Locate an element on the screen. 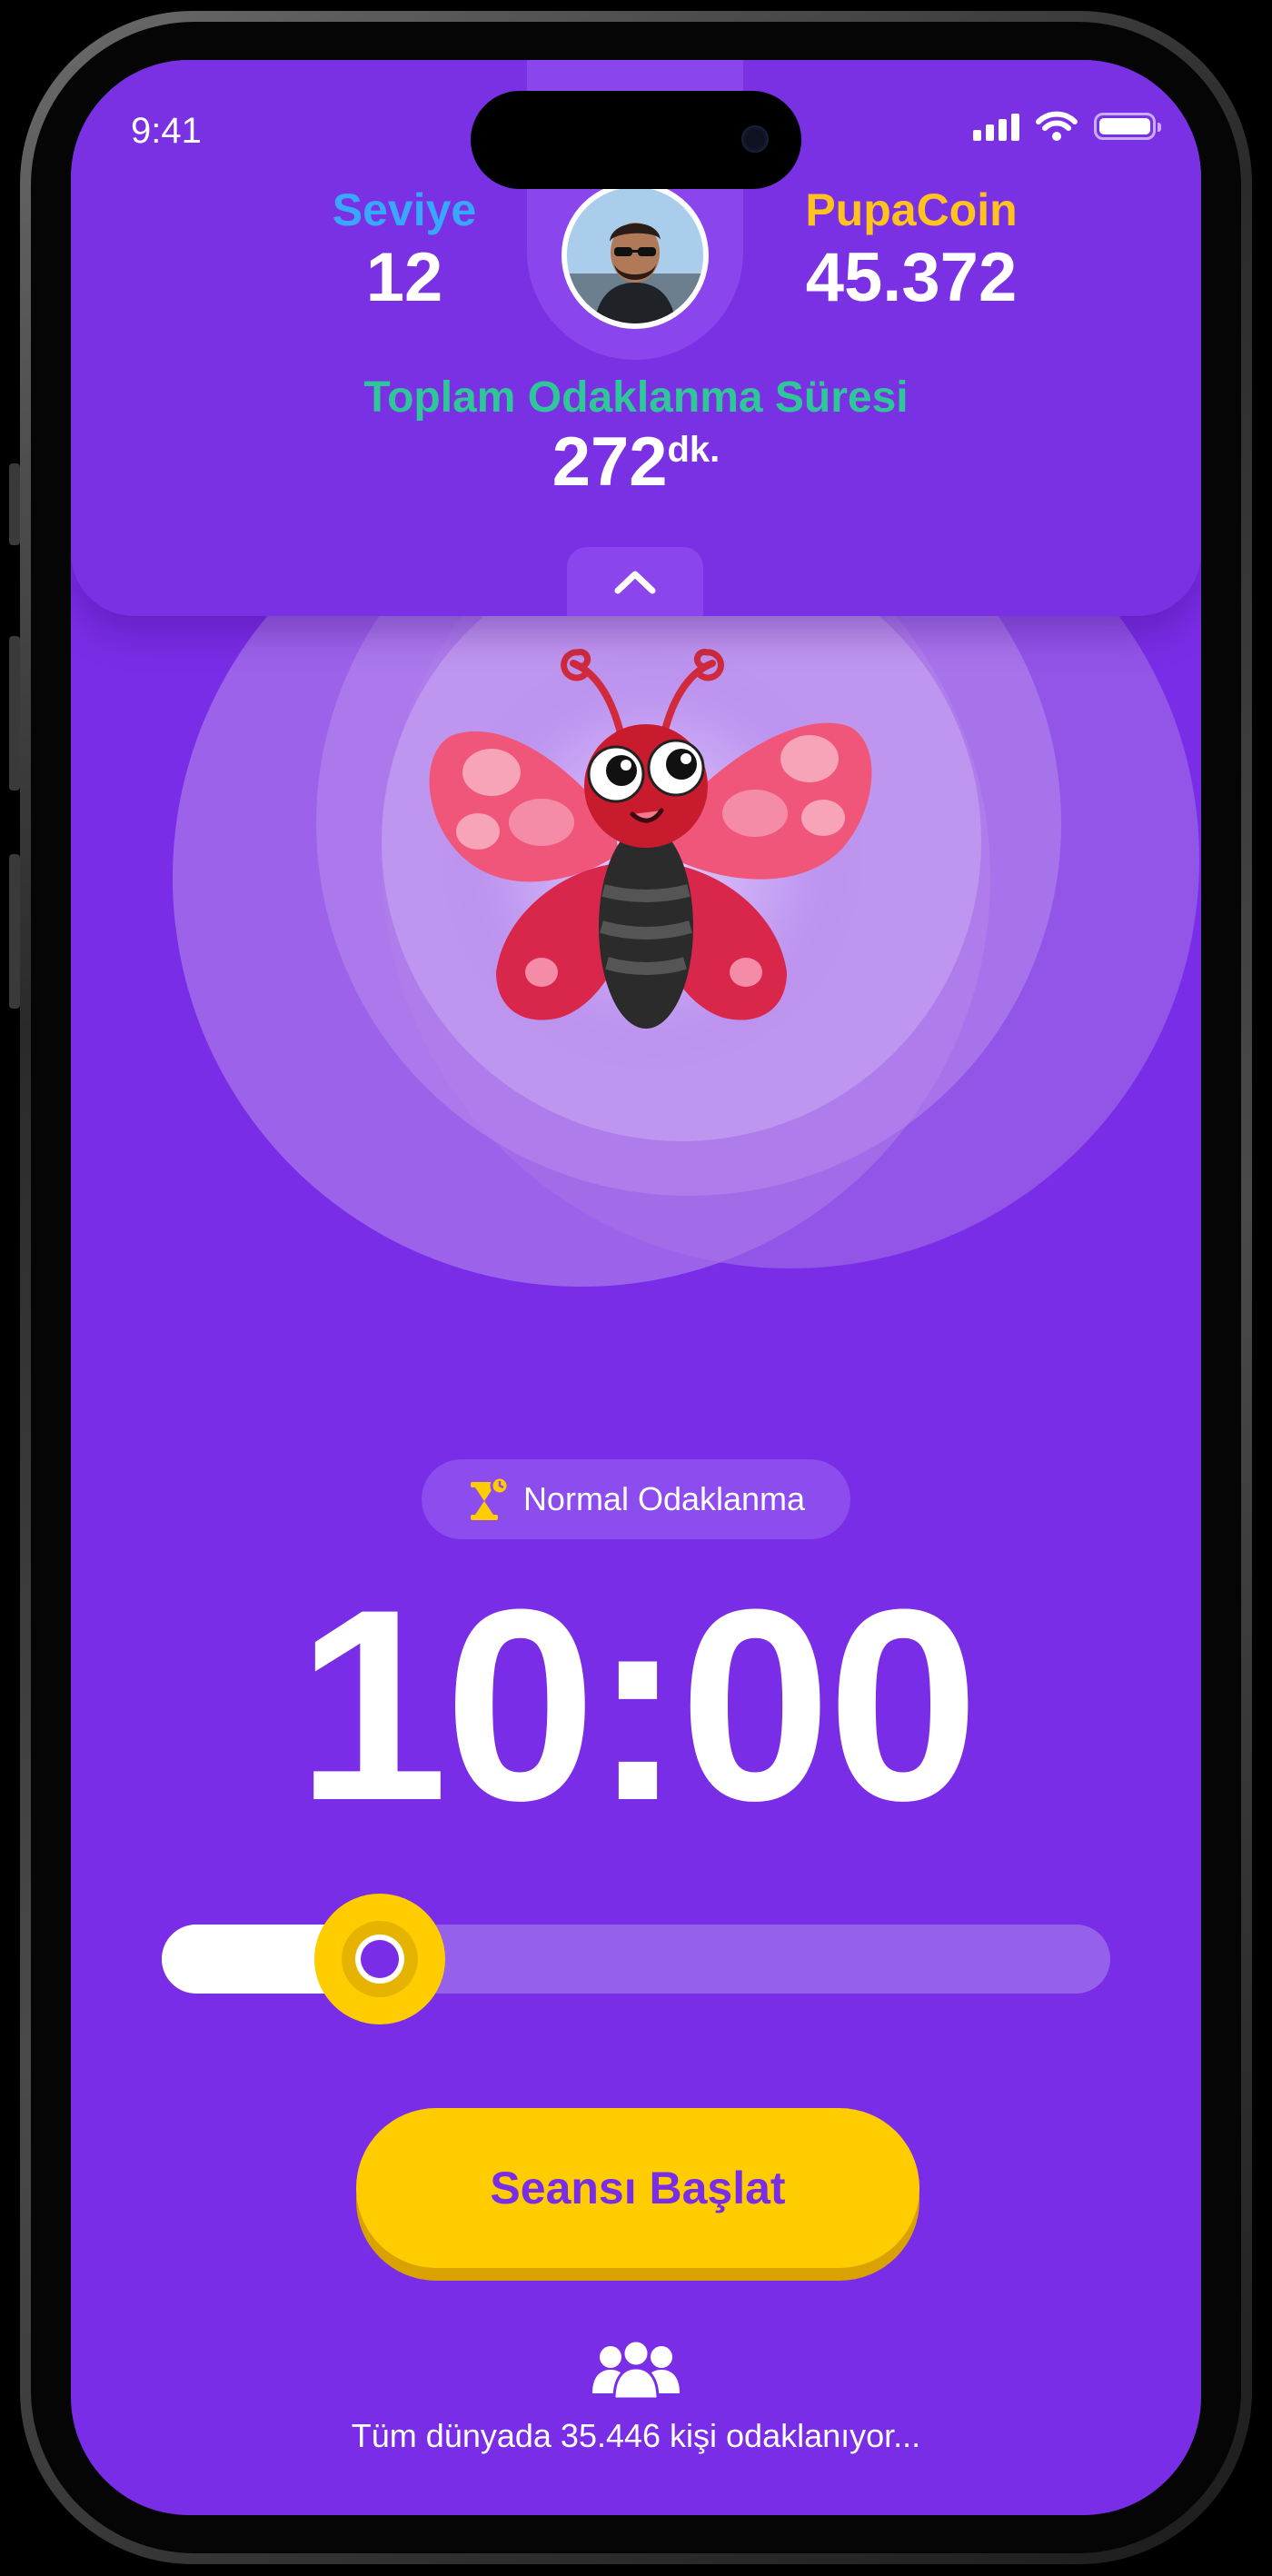 The width and height of the screenshot is (1272, 2576). hourglass-icon is located at coordinates (489, 1499).